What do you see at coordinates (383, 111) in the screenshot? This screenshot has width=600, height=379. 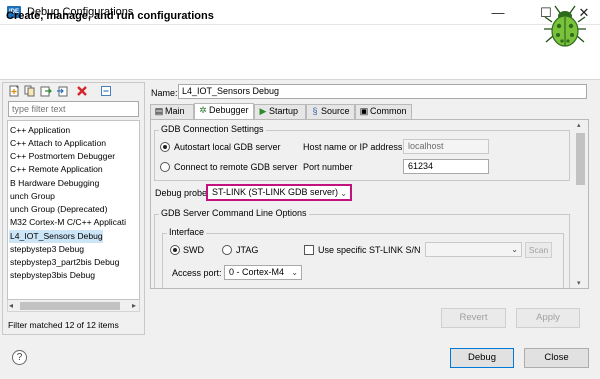 I see `tab-common: ▣ Common` at bounding box center [383, 111].